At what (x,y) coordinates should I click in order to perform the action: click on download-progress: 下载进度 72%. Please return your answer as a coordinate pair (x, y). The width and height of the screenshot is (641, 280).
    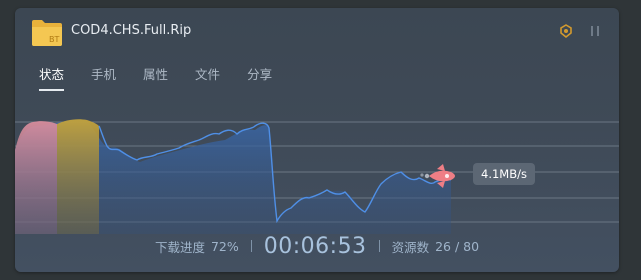
    Looking at the image, I should click on (197, 246).